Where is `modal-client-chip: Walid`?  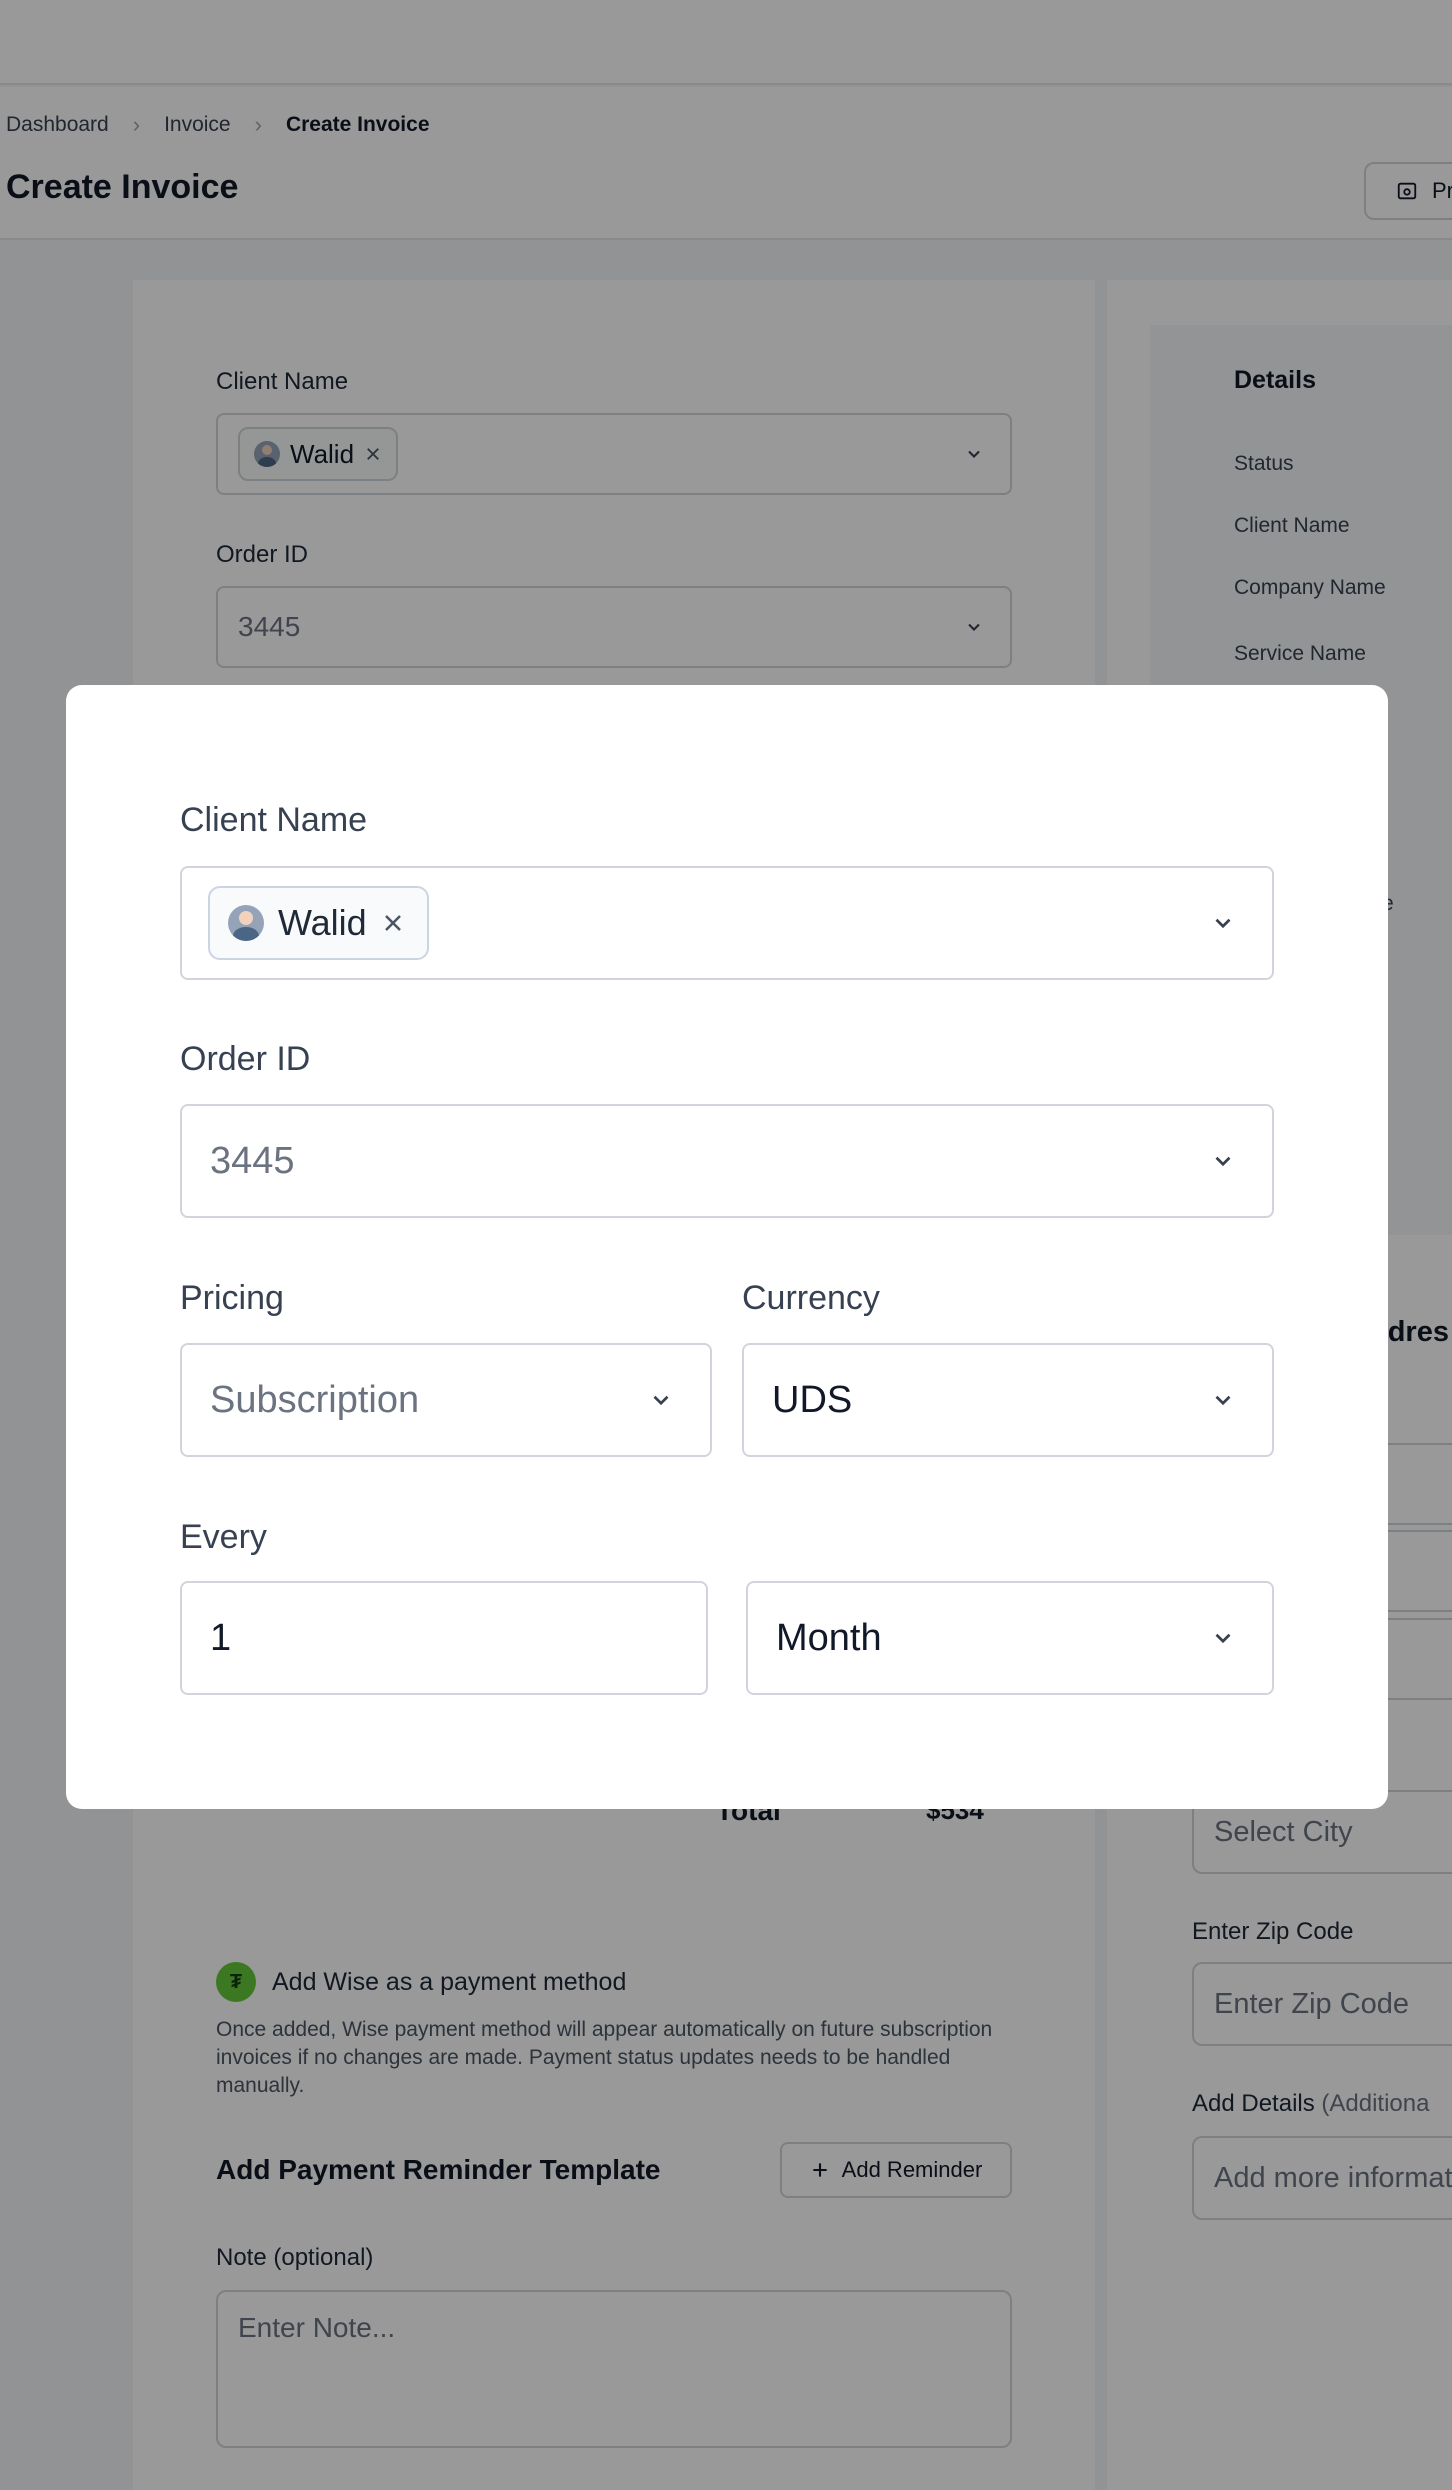 modal-client-chip: Walid is located at coordinates (318, 923).